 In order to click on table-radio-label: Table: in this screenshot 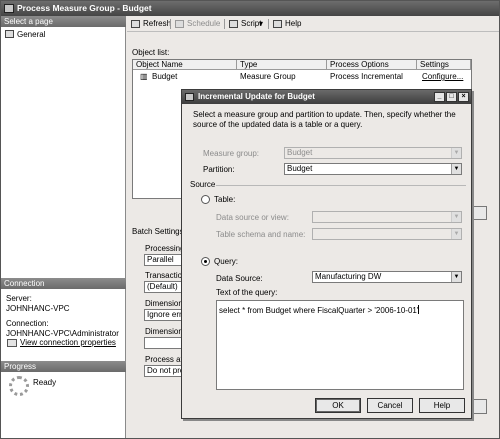, I will do `click(225, 199)`.